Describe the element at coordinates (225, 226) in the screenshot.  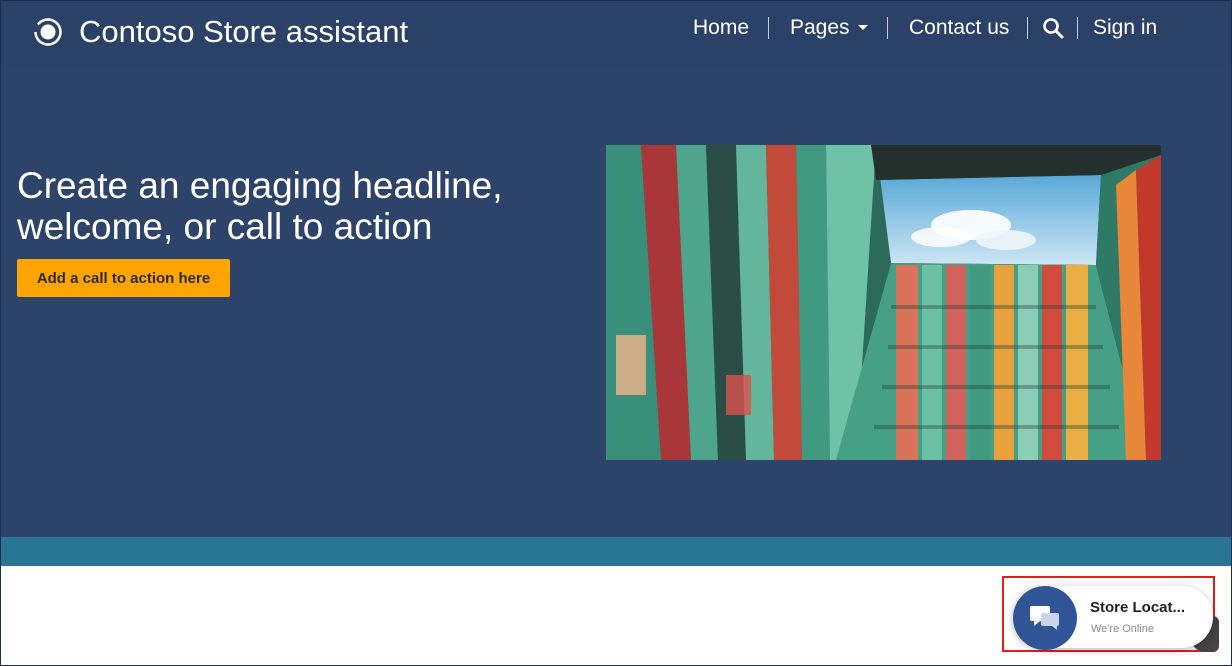
I see `headline-line-2: welcome, or call to action` at that location.